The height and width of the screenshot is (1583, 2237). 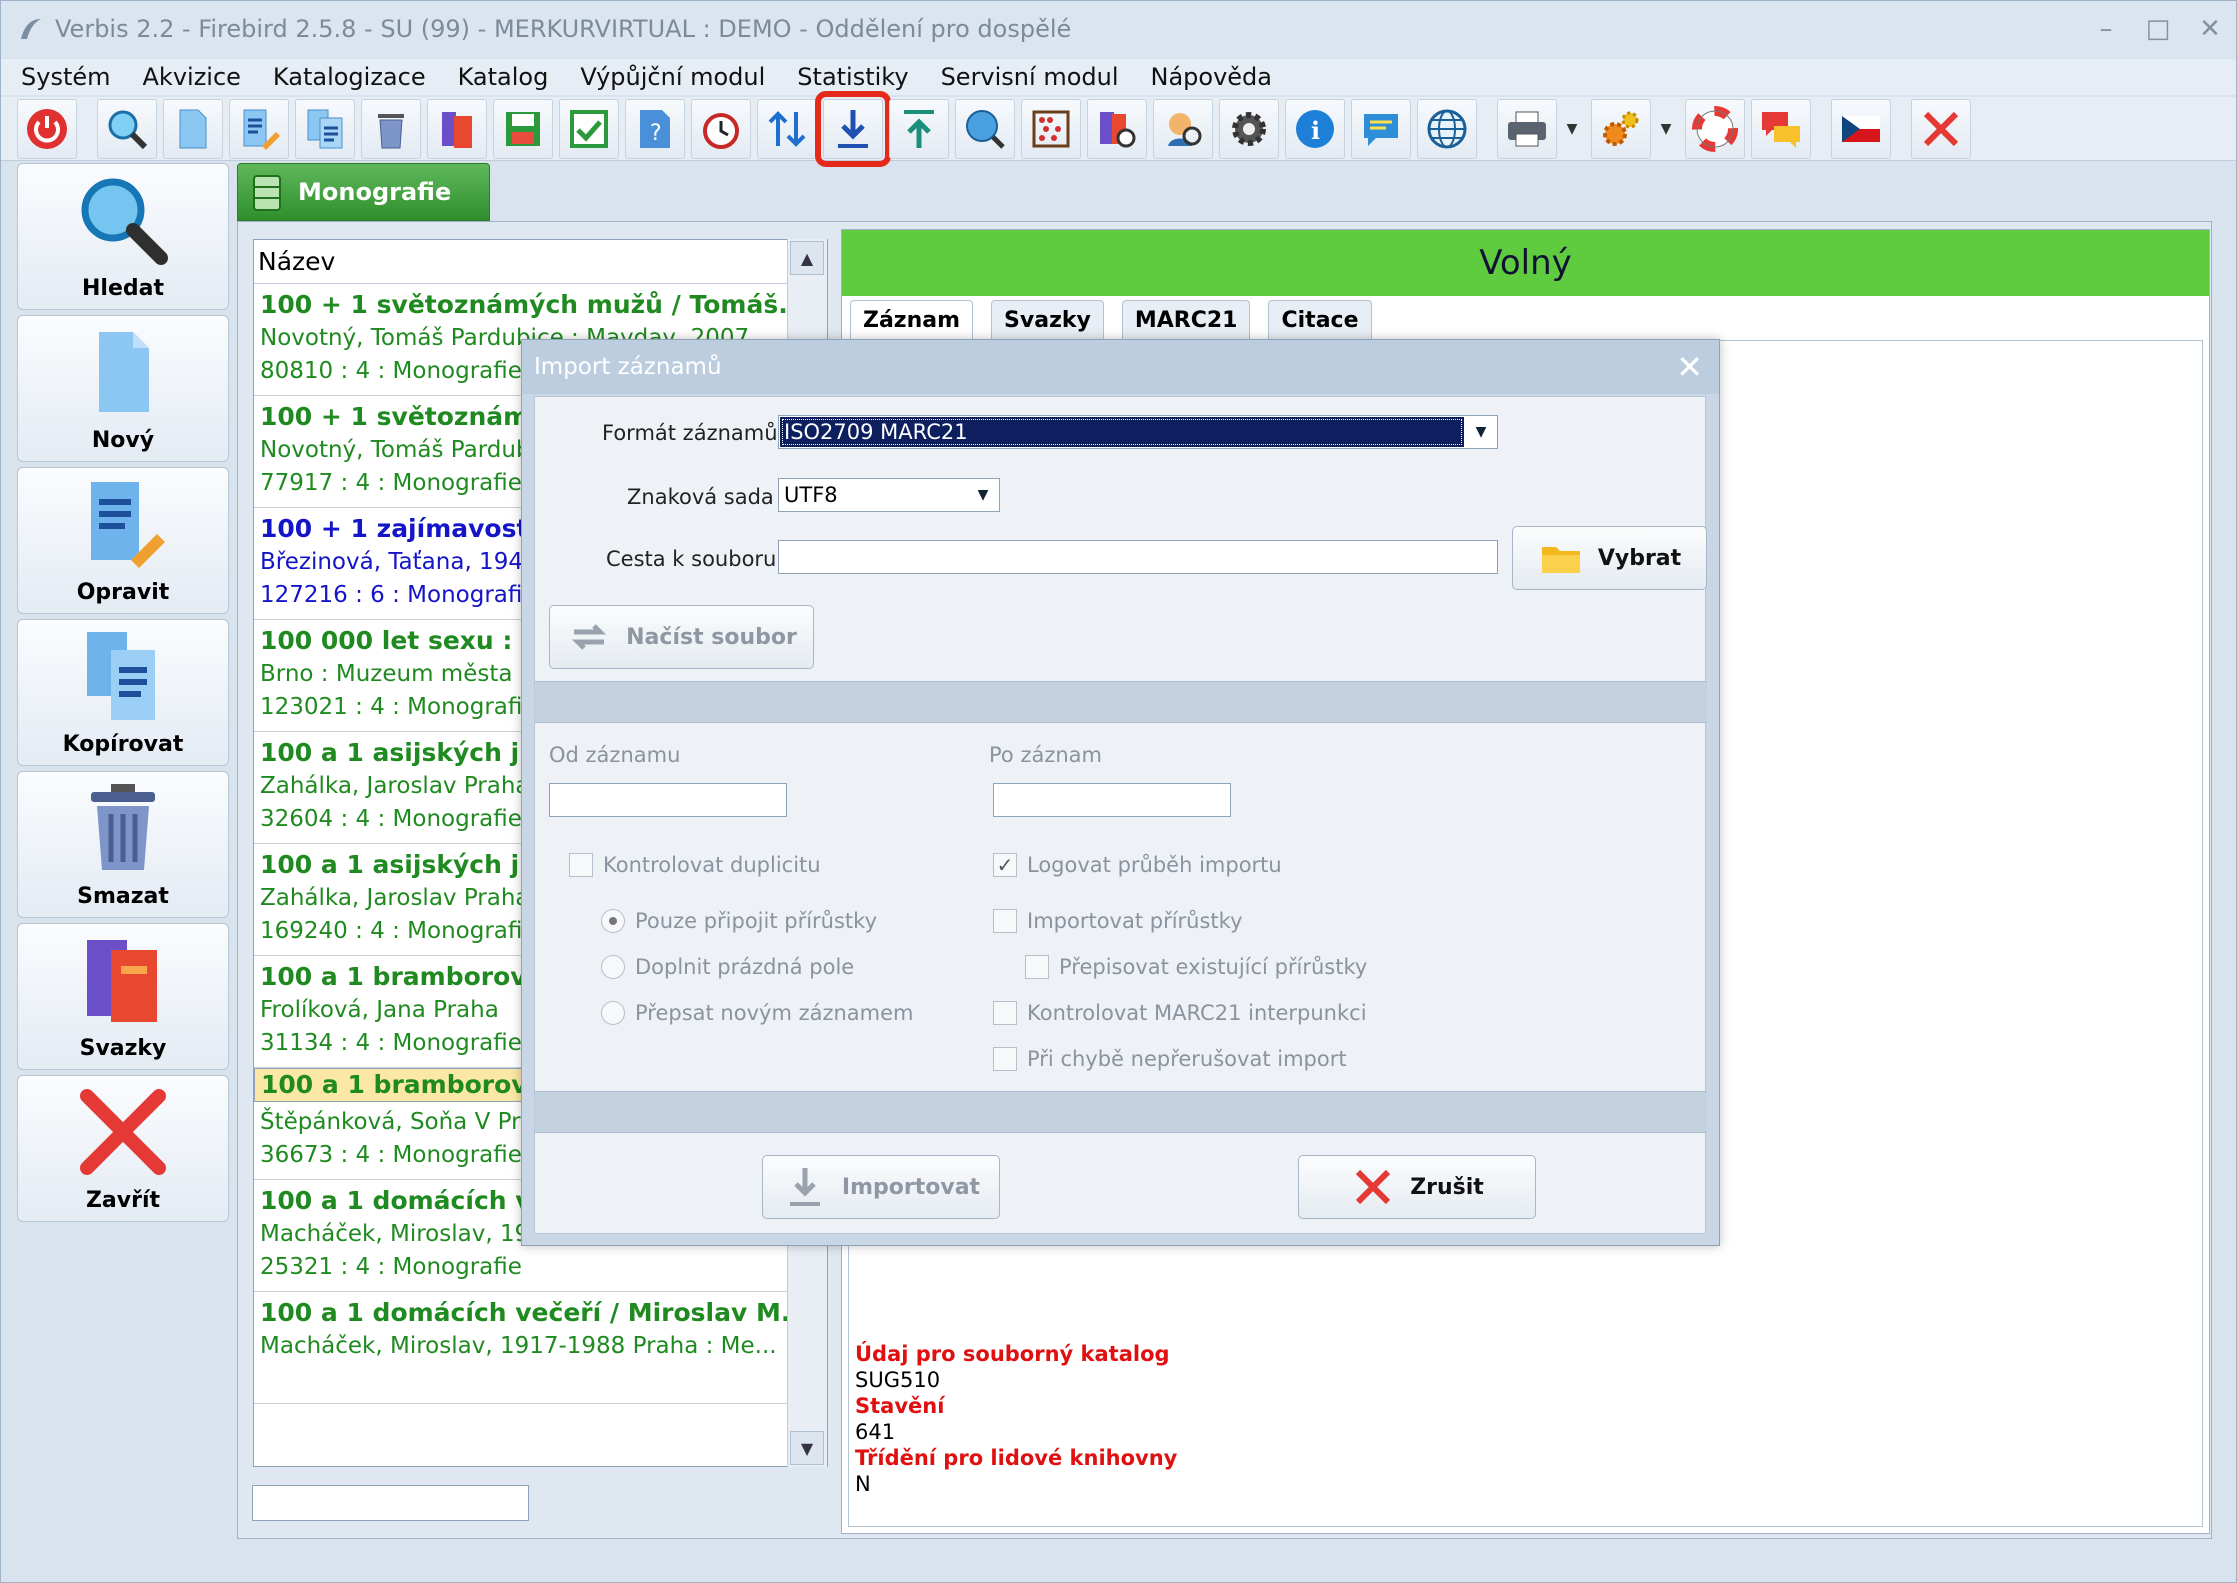 I want to click on radio-selected-icon, so click(x=613, y=921).